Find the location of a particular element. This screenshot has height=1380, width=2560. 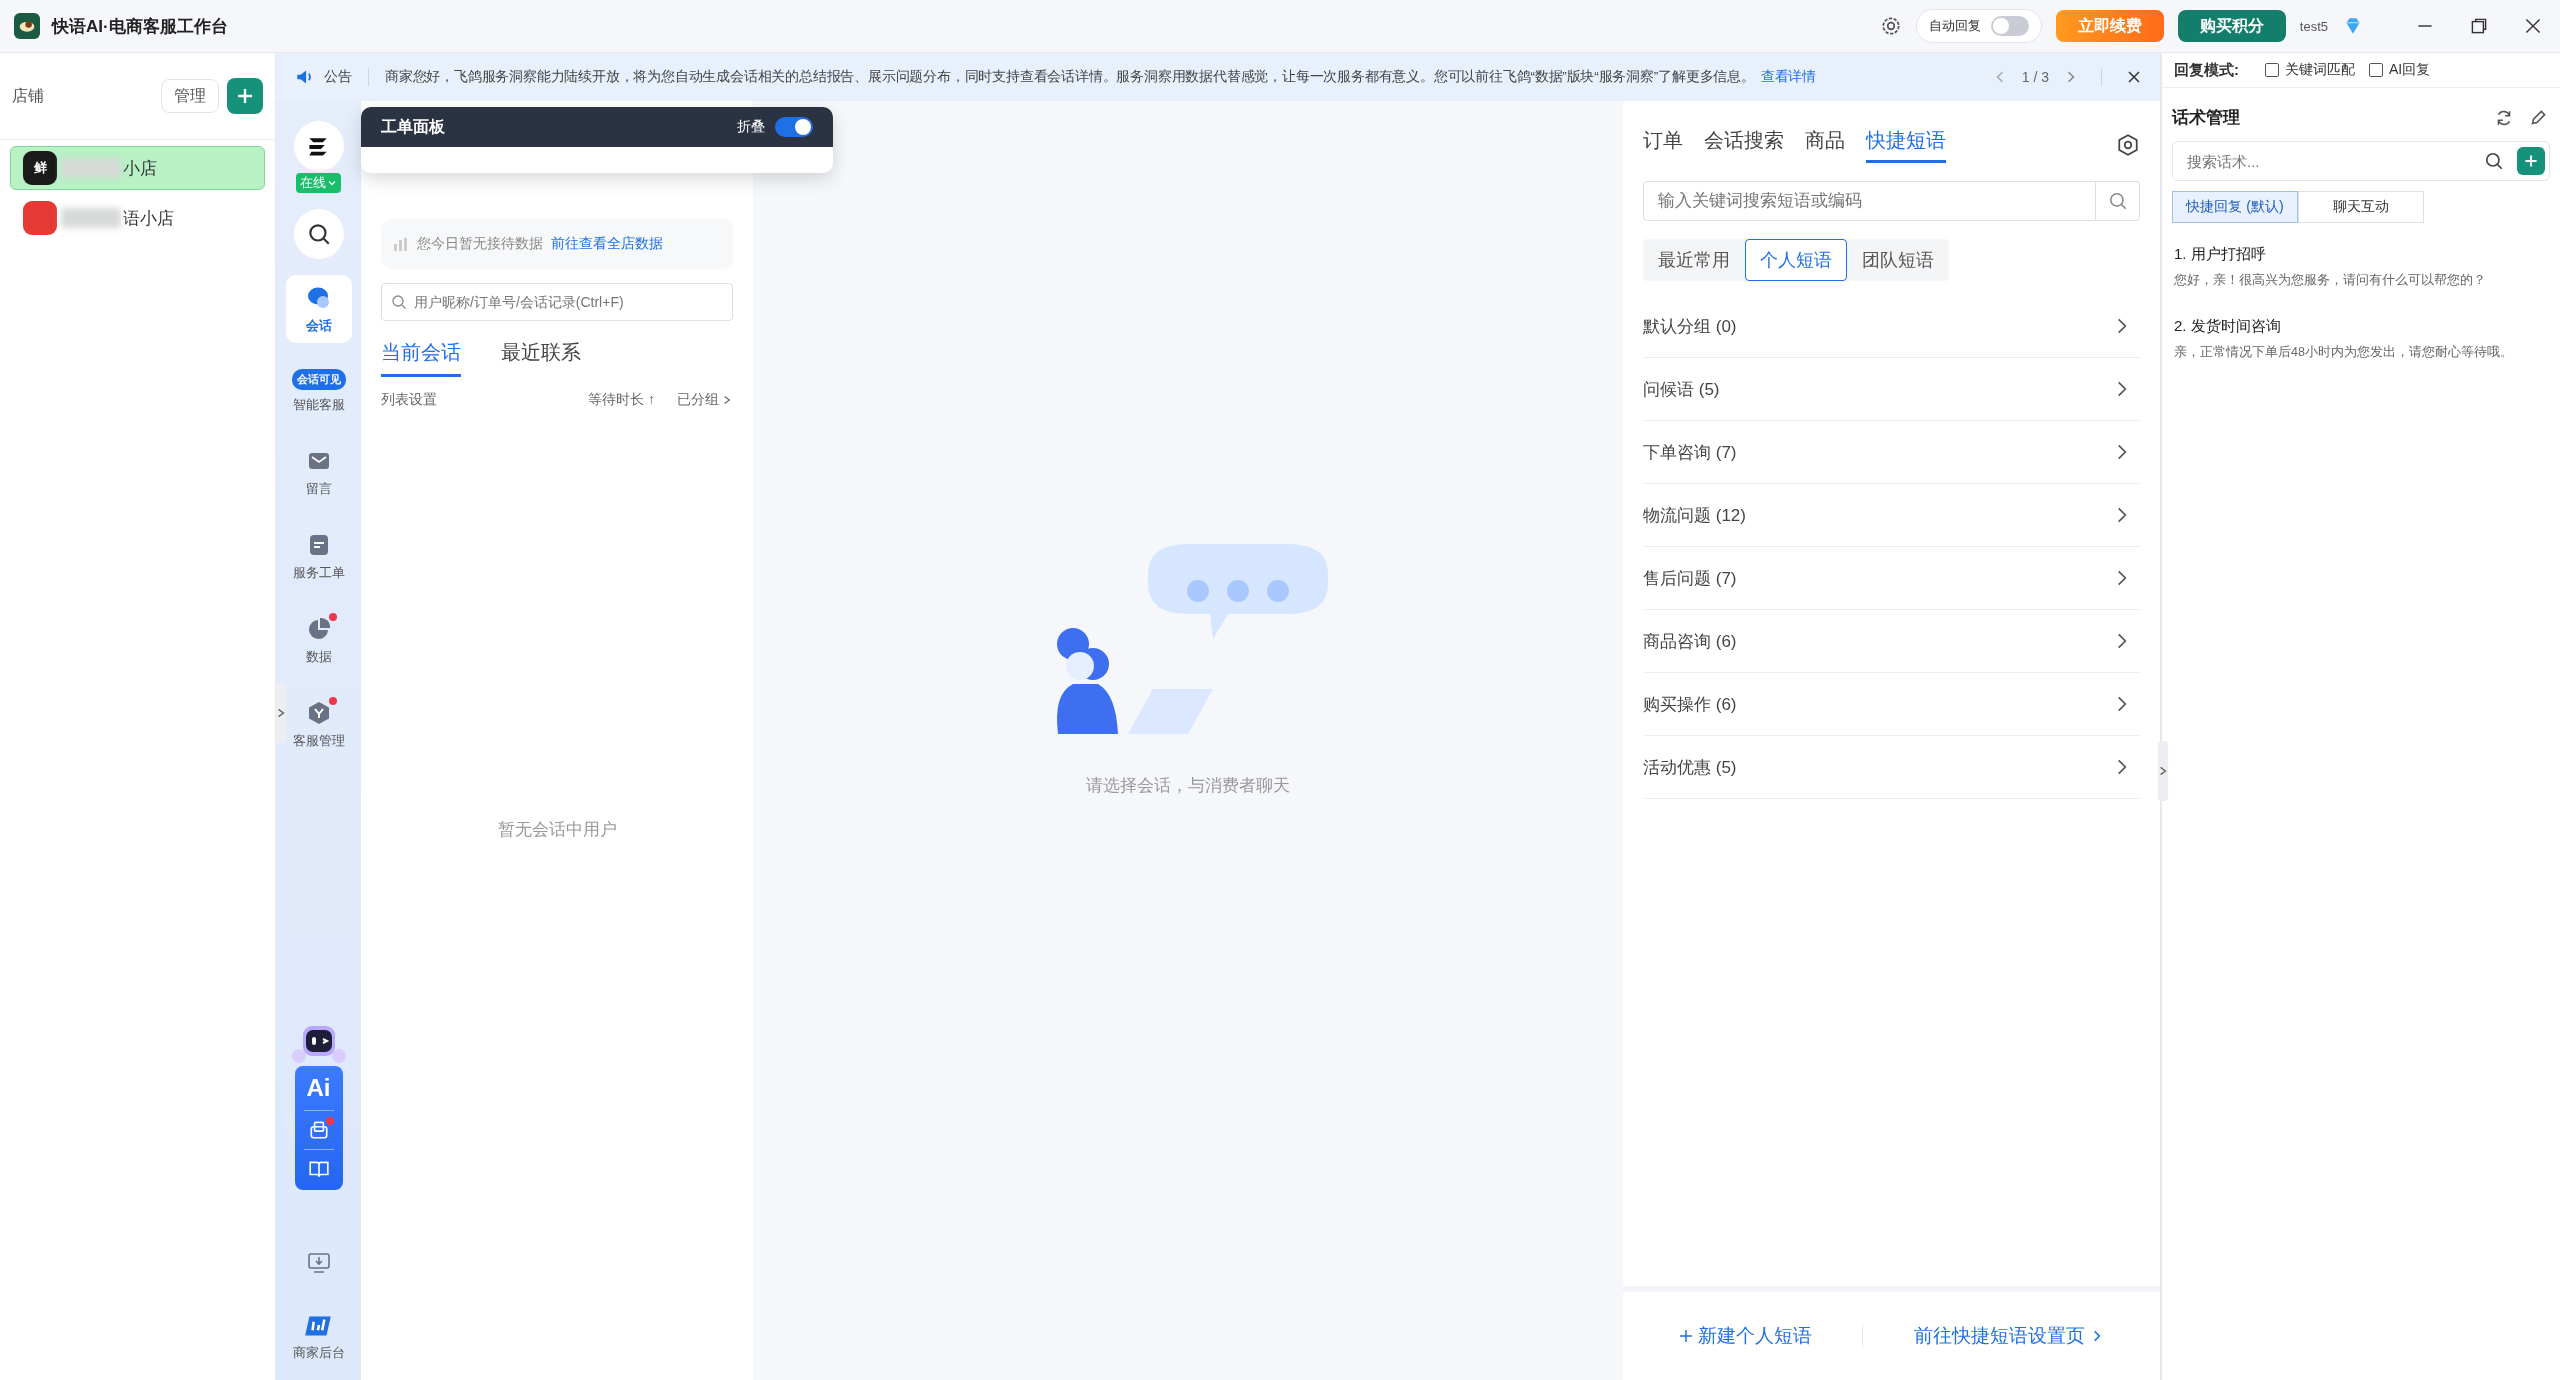

phrase-group: 商品咨询 (6) is located at coordinates (1690, 641).